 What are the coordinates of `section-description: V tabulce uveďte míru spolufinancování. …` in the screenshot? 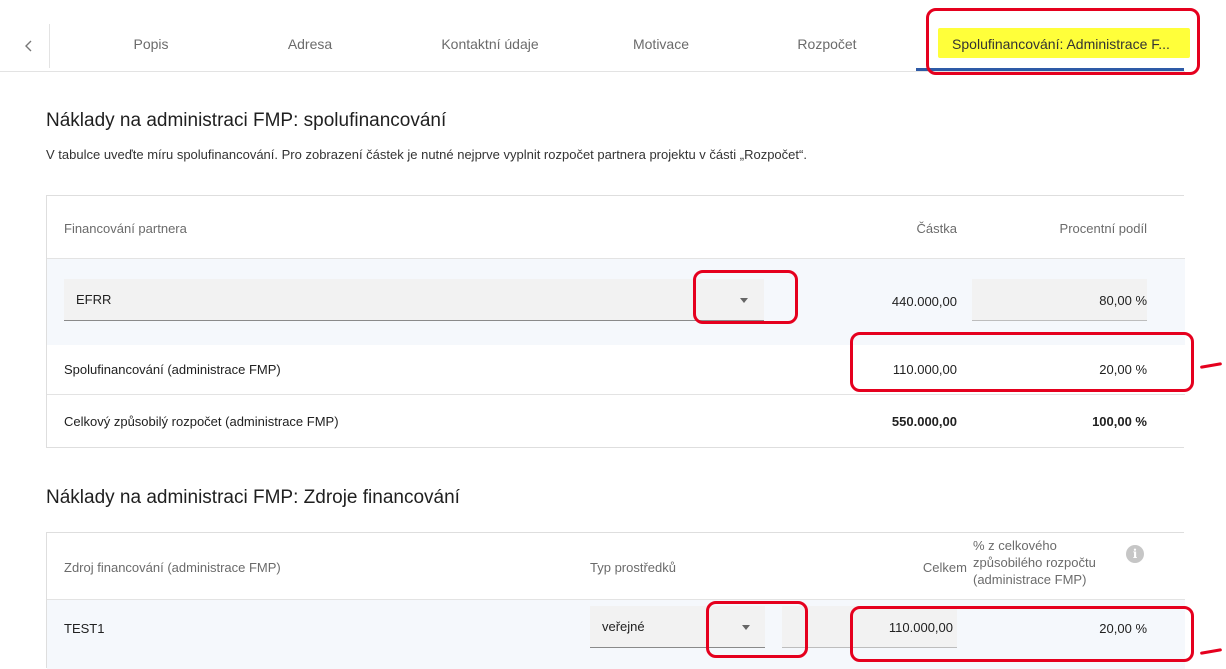 It's located at (426, 154).